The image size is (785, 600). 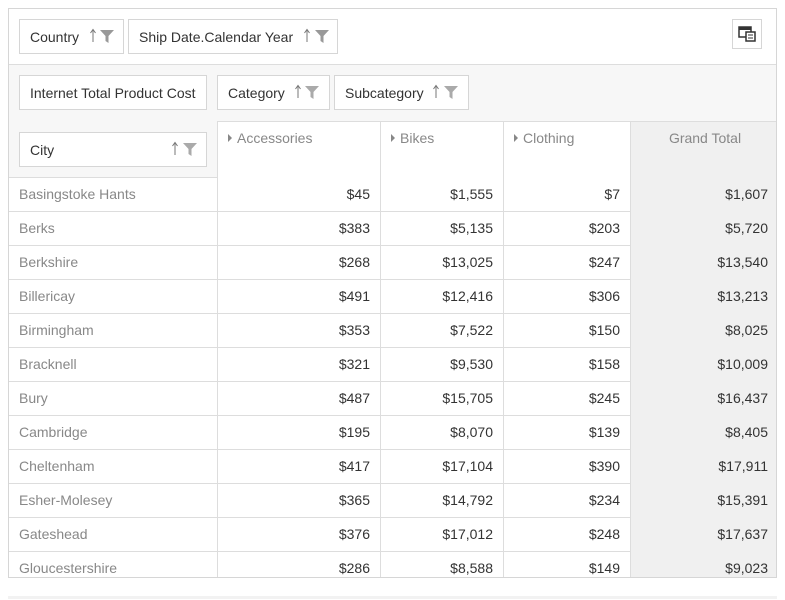 What do you see at coordinates (299, 331) in the screenshot?
I see `table-cell: $353` at bounding box center [299, 331].